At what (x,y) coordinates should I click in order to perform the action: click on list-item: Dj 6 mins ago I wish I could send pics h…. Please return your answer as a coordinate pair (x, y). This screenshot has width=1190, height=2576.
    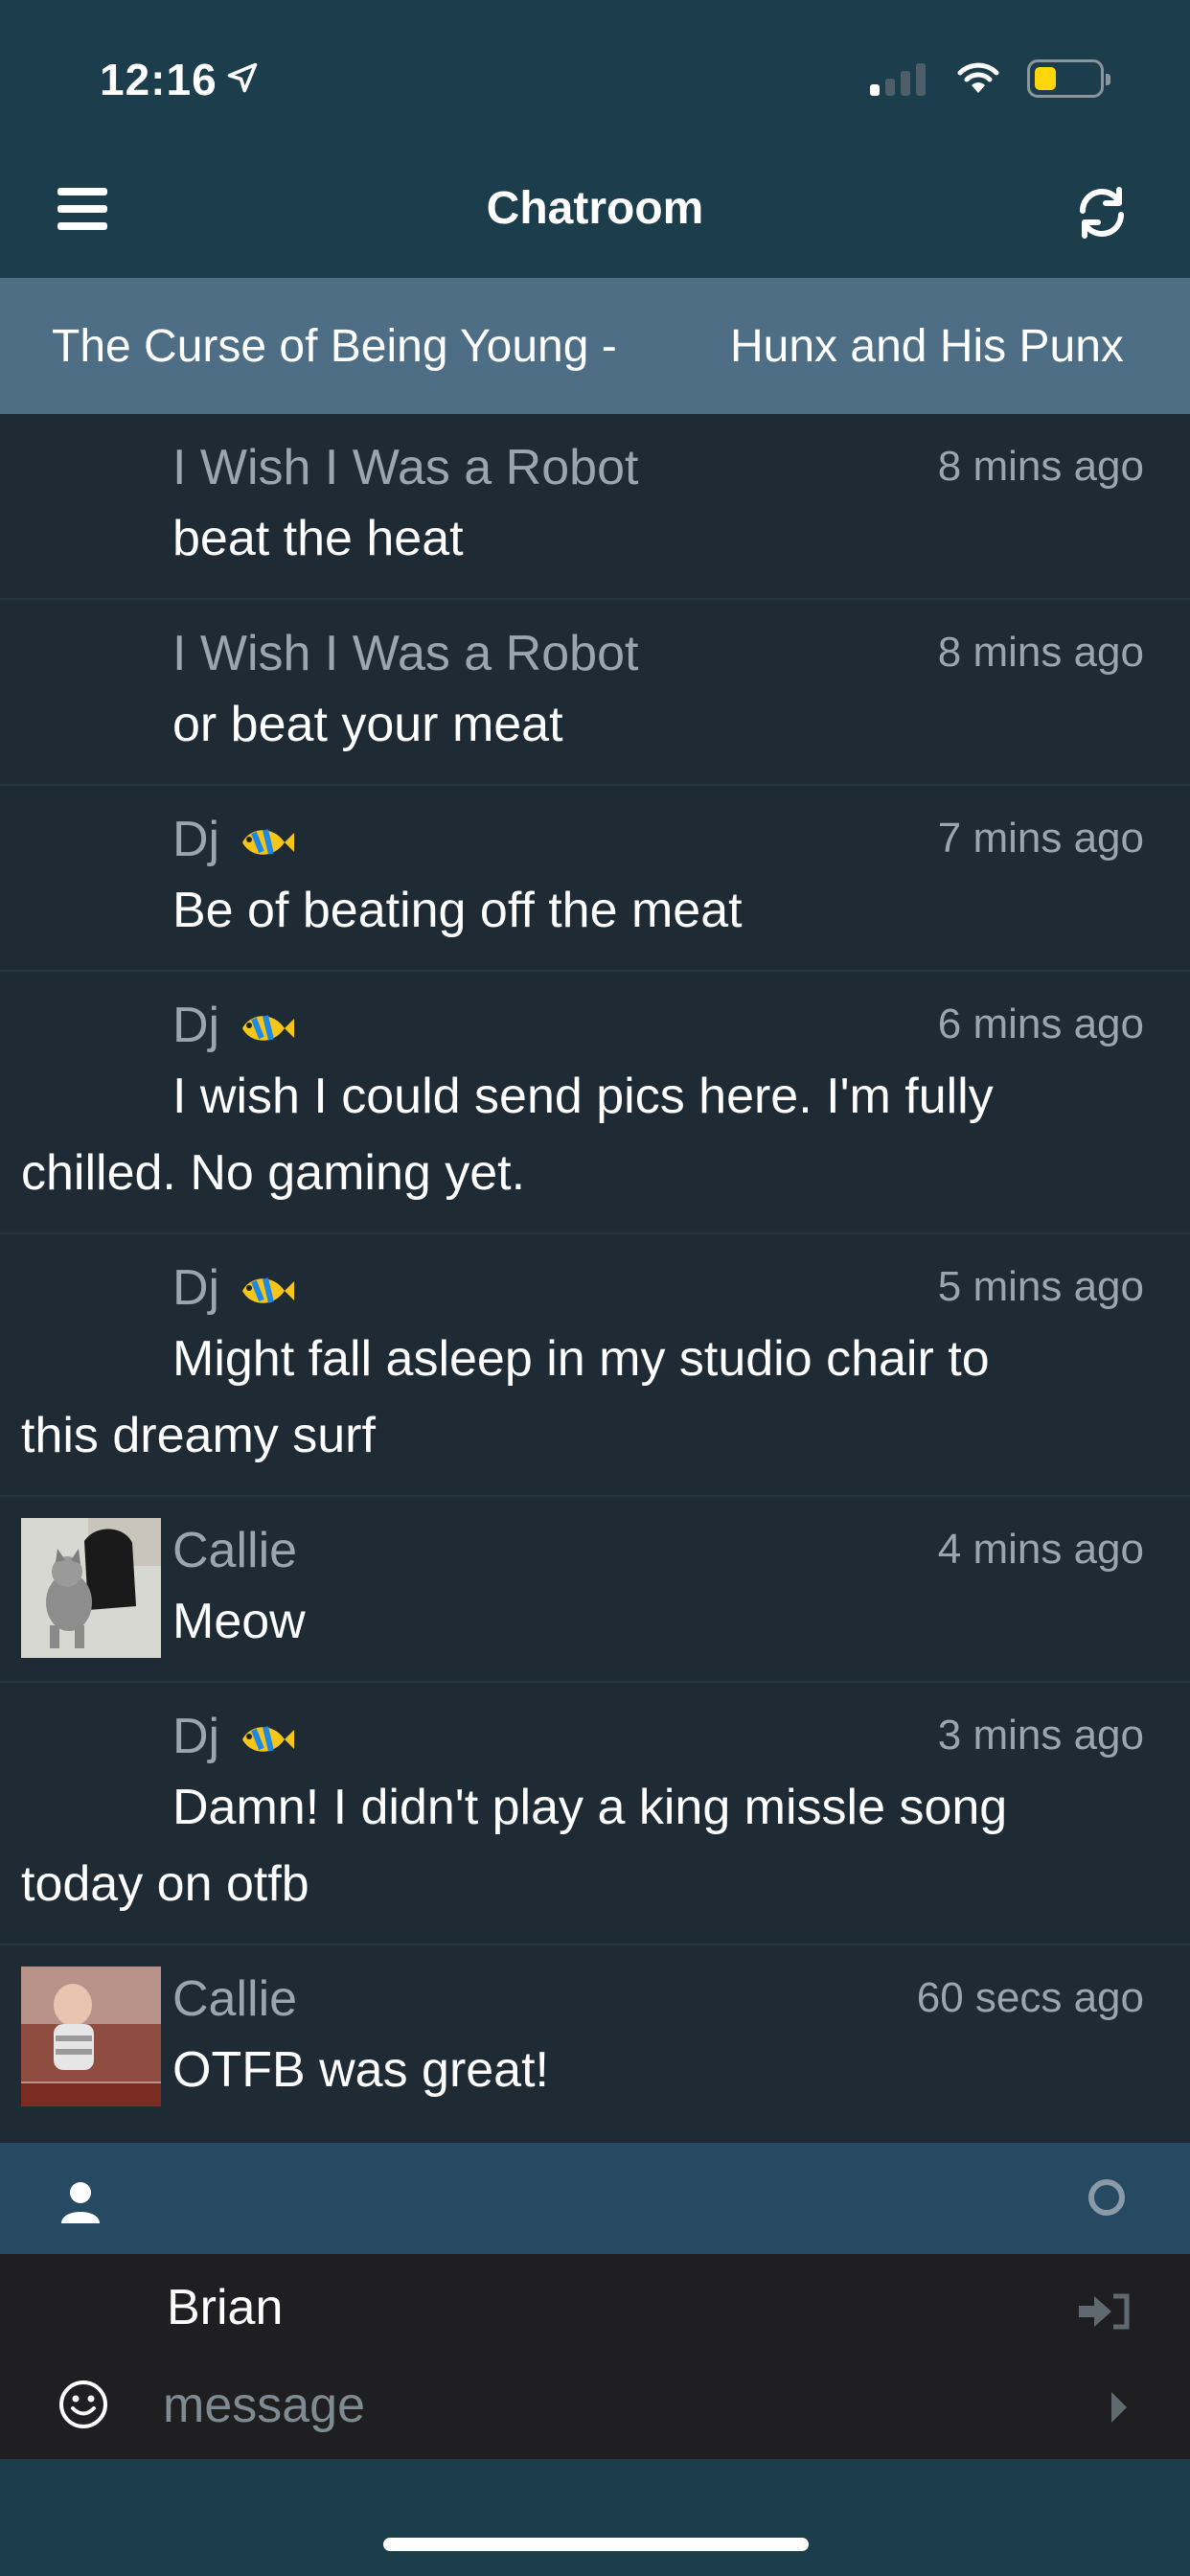
    Looking at the image, I should click on (595, 1103).